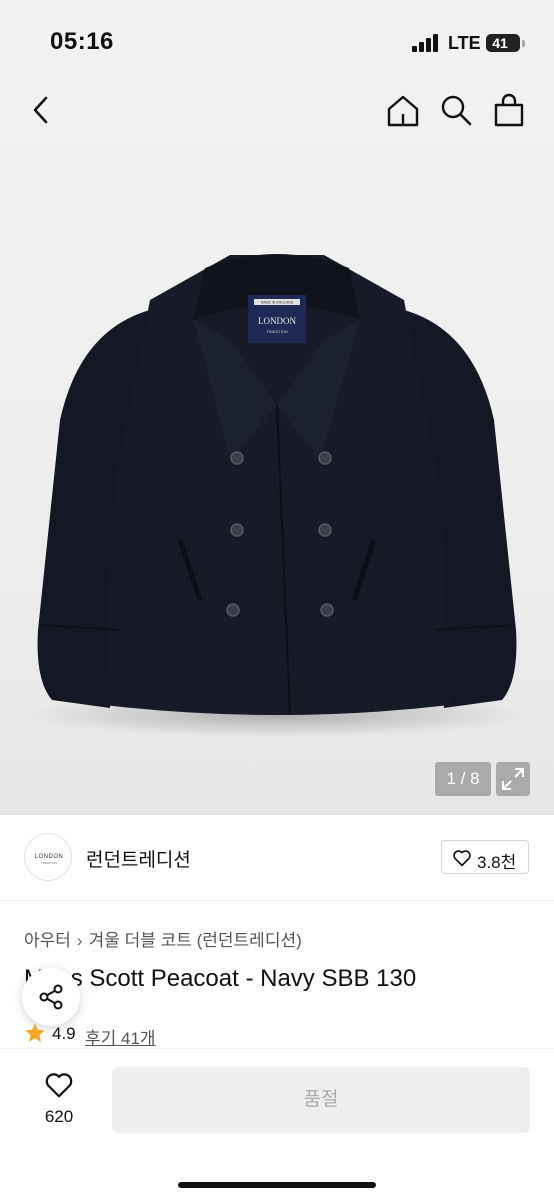 This screenshot has width=554, height=1200. I want to click on breadcrumb: 아우터 › 겨울 더블 코트 (런던트레디션), so click(163, 938).